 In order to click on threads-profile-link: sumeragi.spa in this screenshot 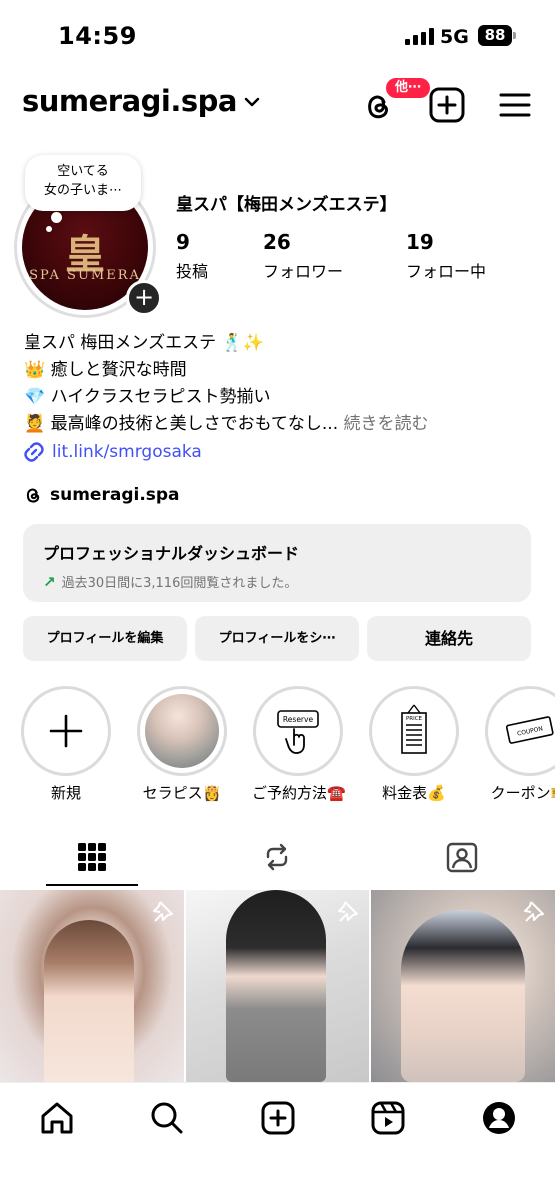, I will do `click(101, 495)`.